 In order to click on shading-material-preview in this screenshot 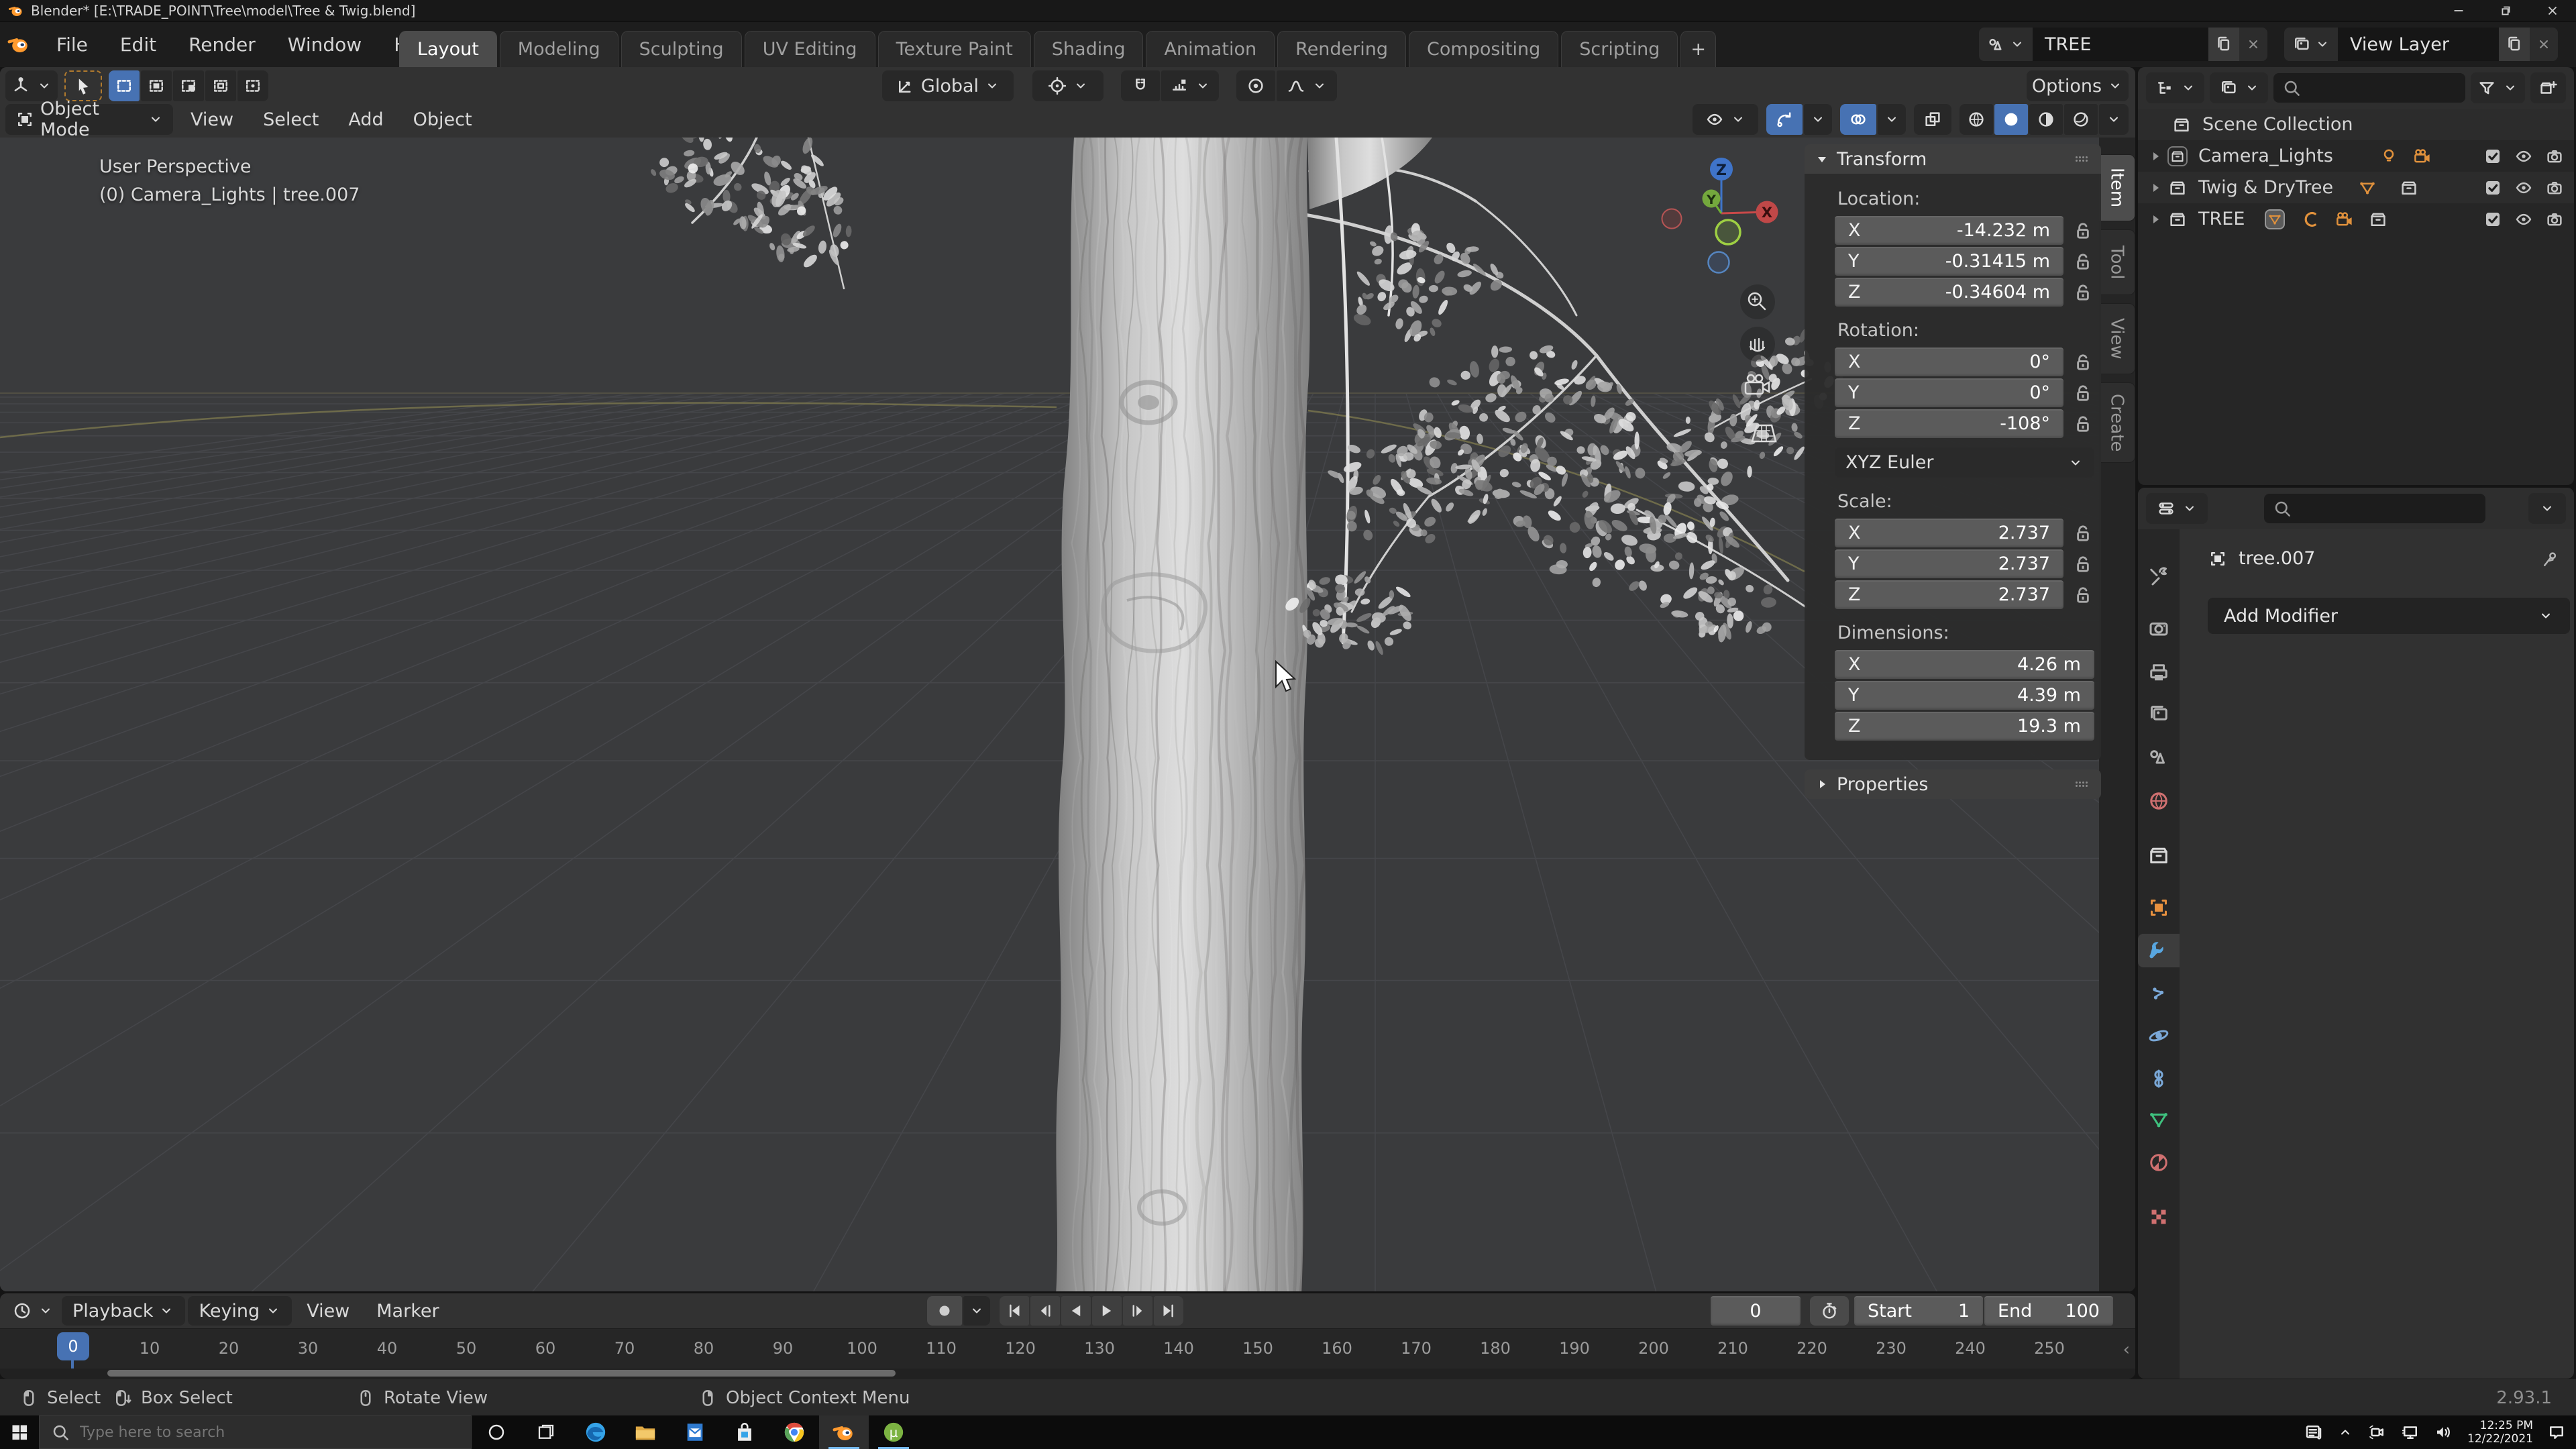, I will do `click(2046, 119)`.